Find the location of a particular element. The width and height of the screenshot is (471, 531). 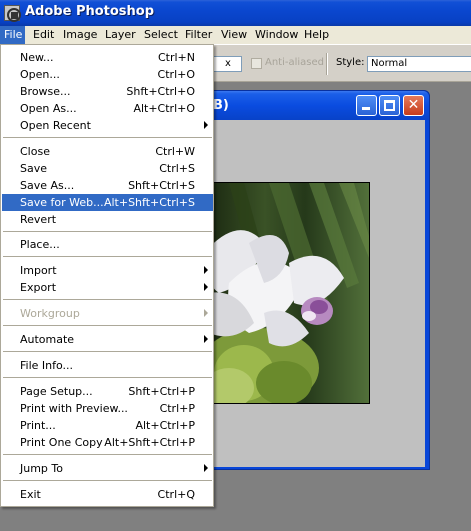

menu-item-shortcut: Shft+Ctrl+S is located at coordinates (161, 185).